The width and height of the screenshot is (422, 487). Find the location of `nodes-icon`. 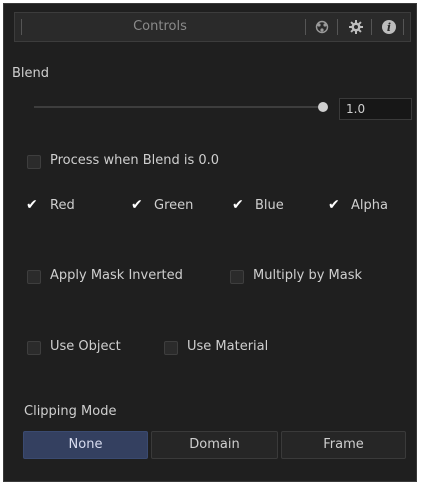

nodes-icon is located at coordinates (322, 27).